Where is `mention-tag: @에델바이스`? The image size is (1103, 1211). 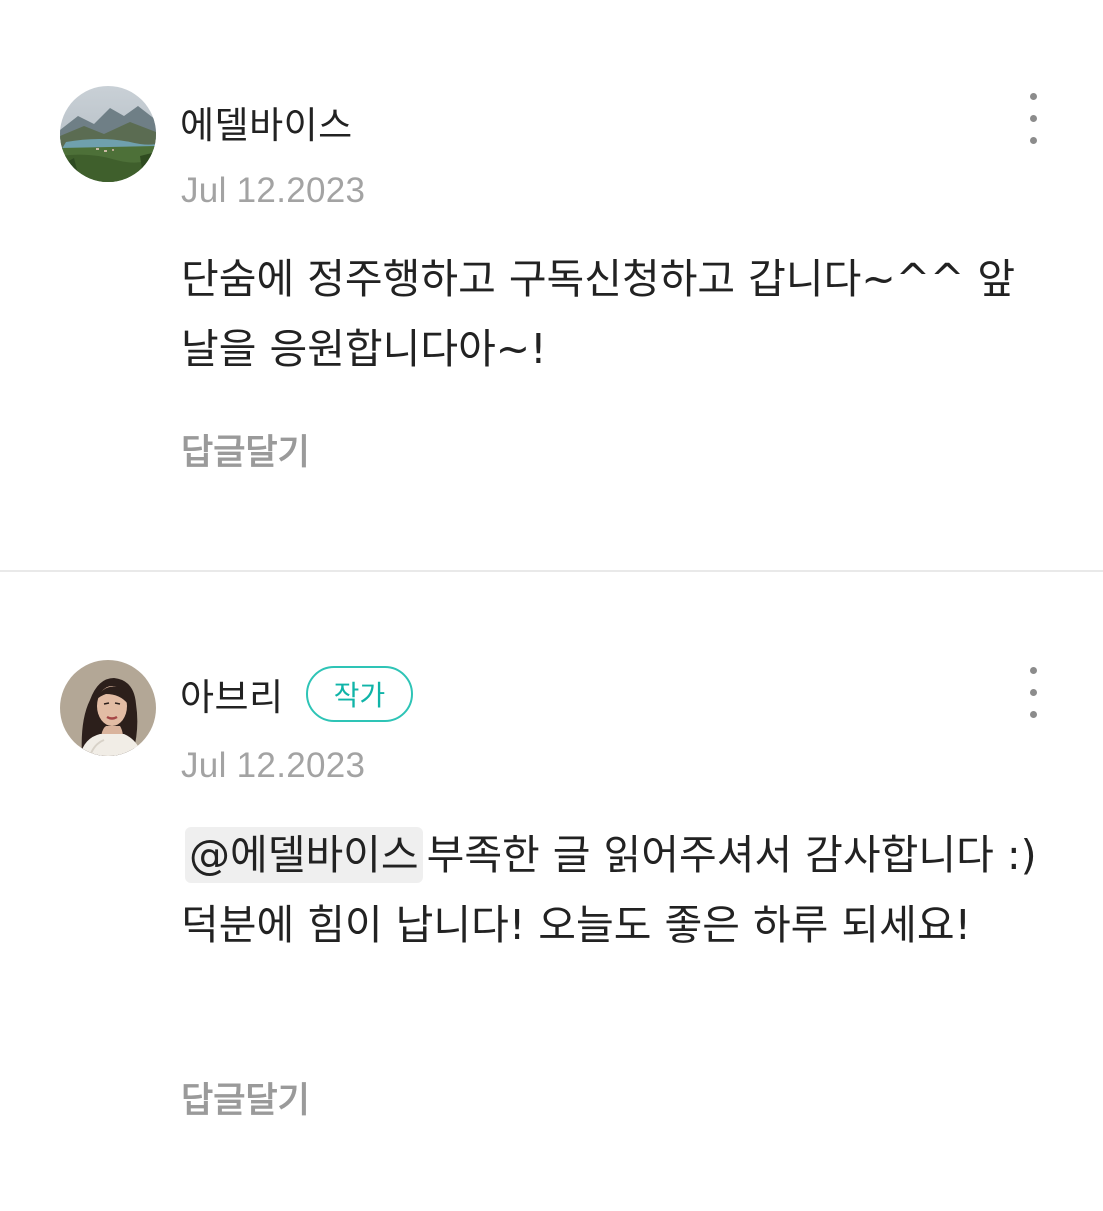
mention-tag: @에델바이스 is located at coordinates (304, 855).